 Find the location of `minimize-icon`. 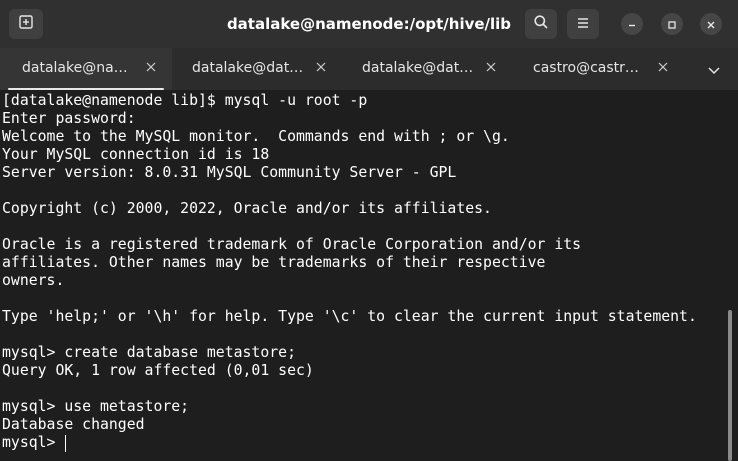

minimize-icon is located at coordinates (632, 24).